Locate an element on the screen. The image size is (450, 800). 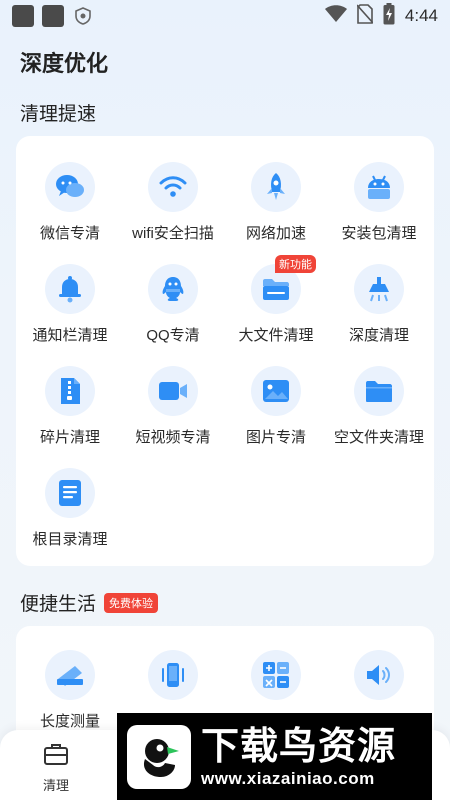
section-title-life-text: 便捷生活 is located at coordinates (58, 604).